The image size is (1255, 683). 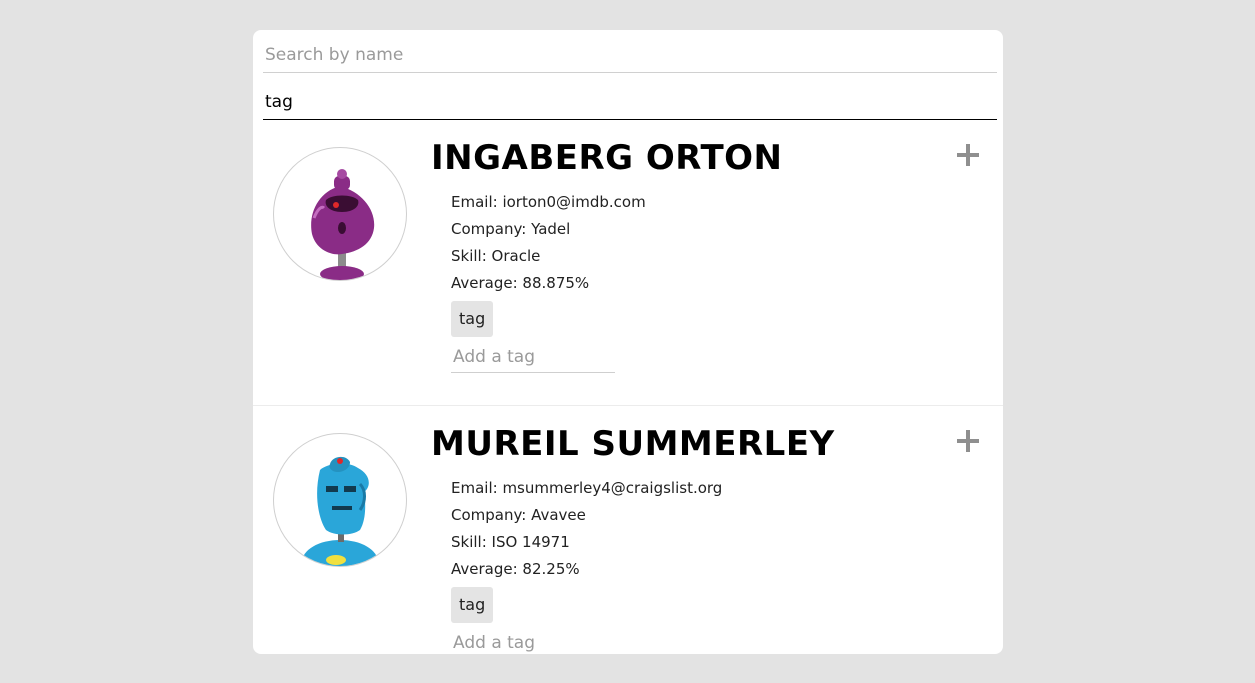 What do you see at coordinates (607, 158) in the screenshot?
I see `student-name: INGABERG ORTON` at bounding box center [607, 158].